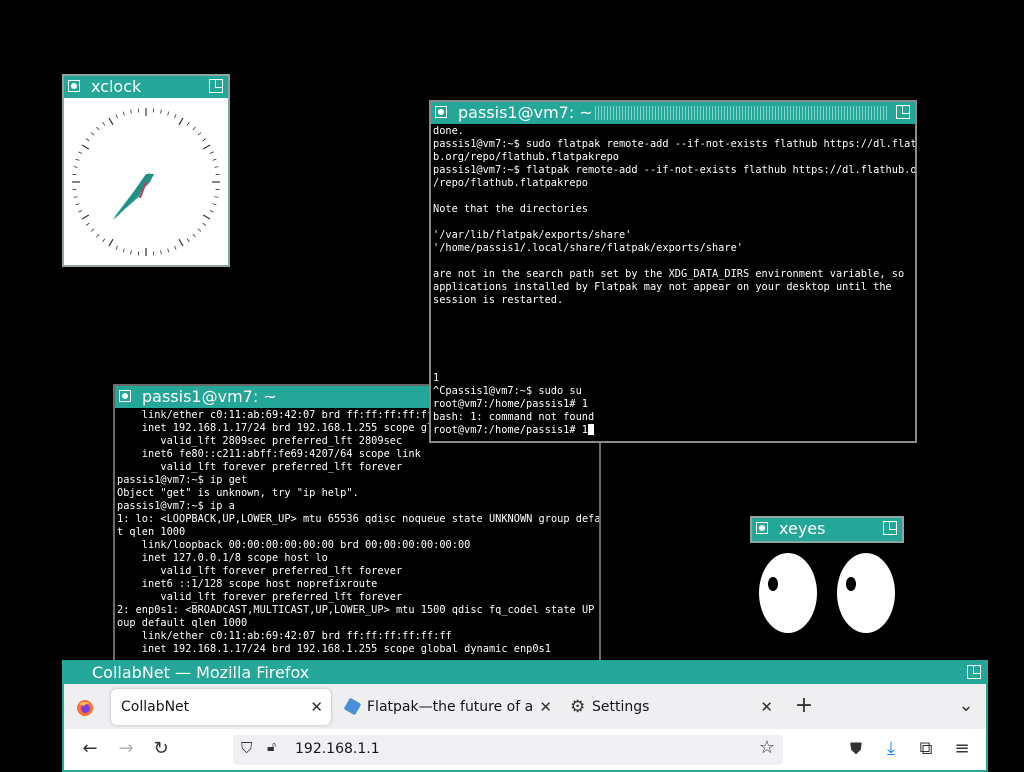 The height and width of the screenshot is (772, 1024). What do you see at coordinates (966, 706) in the screenshot?
I see `list-all-tabs-icon: ⌄` at bounding box center [966, 706].